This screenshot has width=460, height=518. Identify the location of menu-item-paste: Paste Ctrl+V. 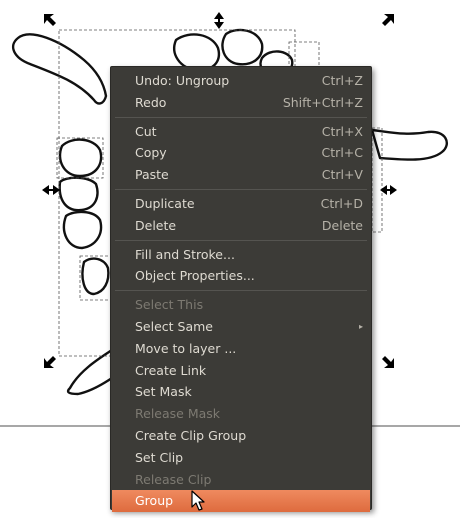
(241, 175).